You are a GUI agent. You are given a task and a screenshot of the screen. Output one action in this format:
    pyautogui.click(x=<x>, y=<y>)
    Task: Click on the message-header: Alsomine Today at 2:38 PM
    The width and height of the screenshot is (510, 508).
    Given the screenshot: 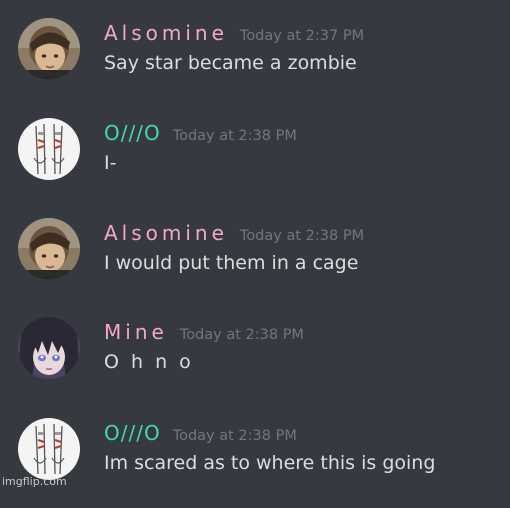 What is the action you would take?
    pyautogui.click(x=234, y=233)
    